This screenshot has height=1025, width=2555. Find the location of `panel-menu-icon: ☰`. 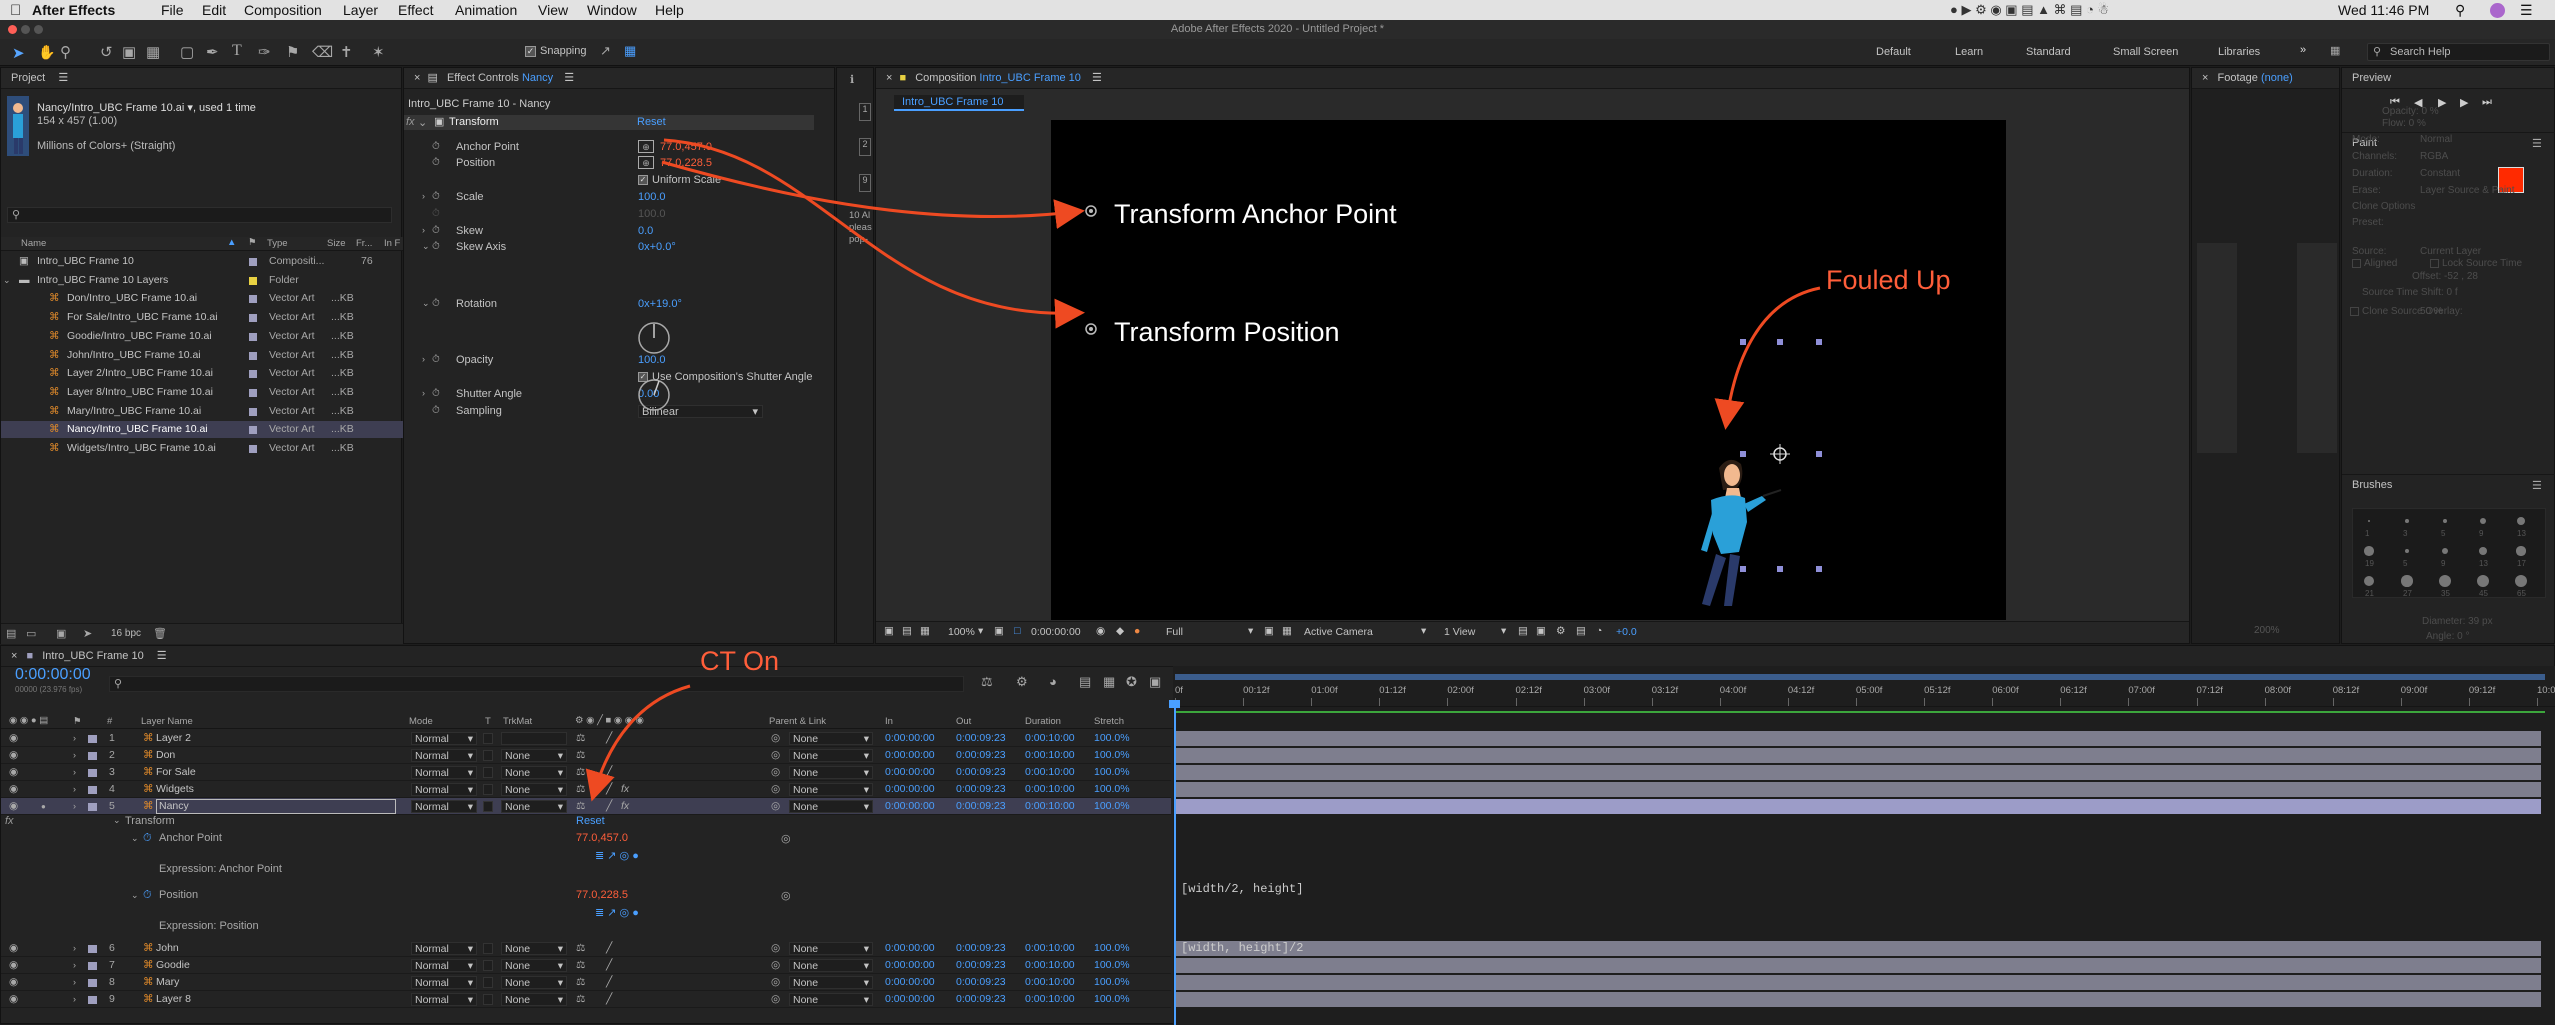

panel-menu-icon: ☰ is located at coordinates (1097, 78).